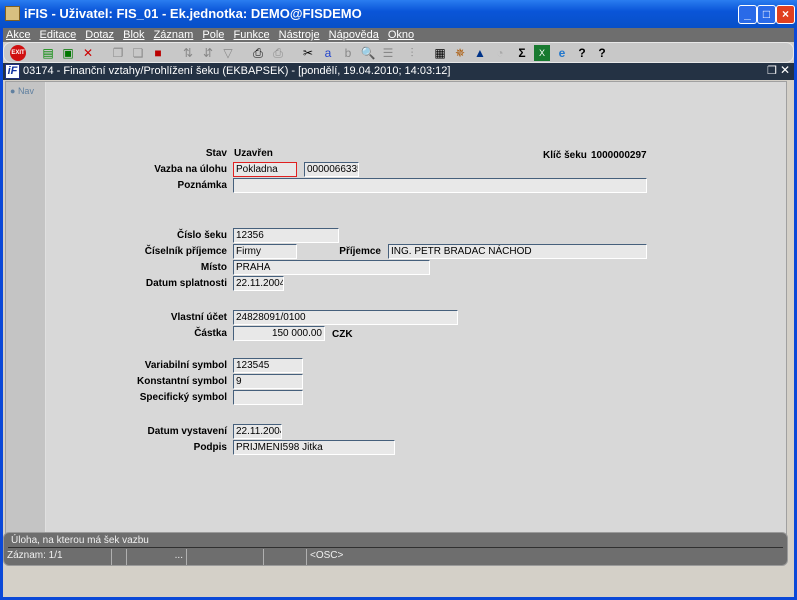 This screenshot has width=797, height=600. Describe the element at coordinates (213, 35) in the screenshot. I see `menu-pole: Pole` at that location.